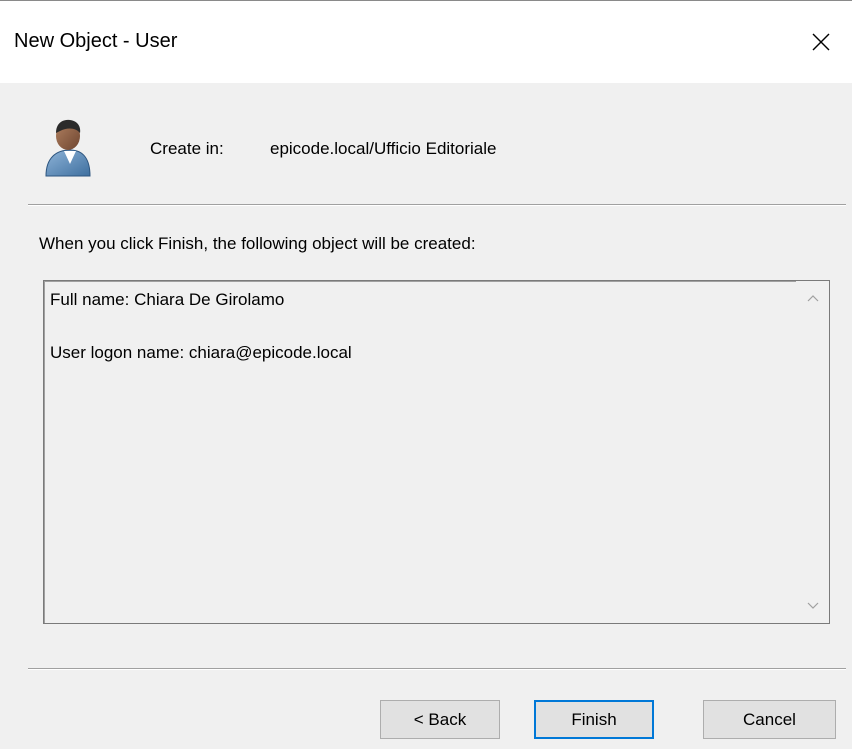 This screenshot has width=852, height=749. Describe the element at coordinates (426, 42) in the screenshot. I see `title-bar: New Object - User` at that location.